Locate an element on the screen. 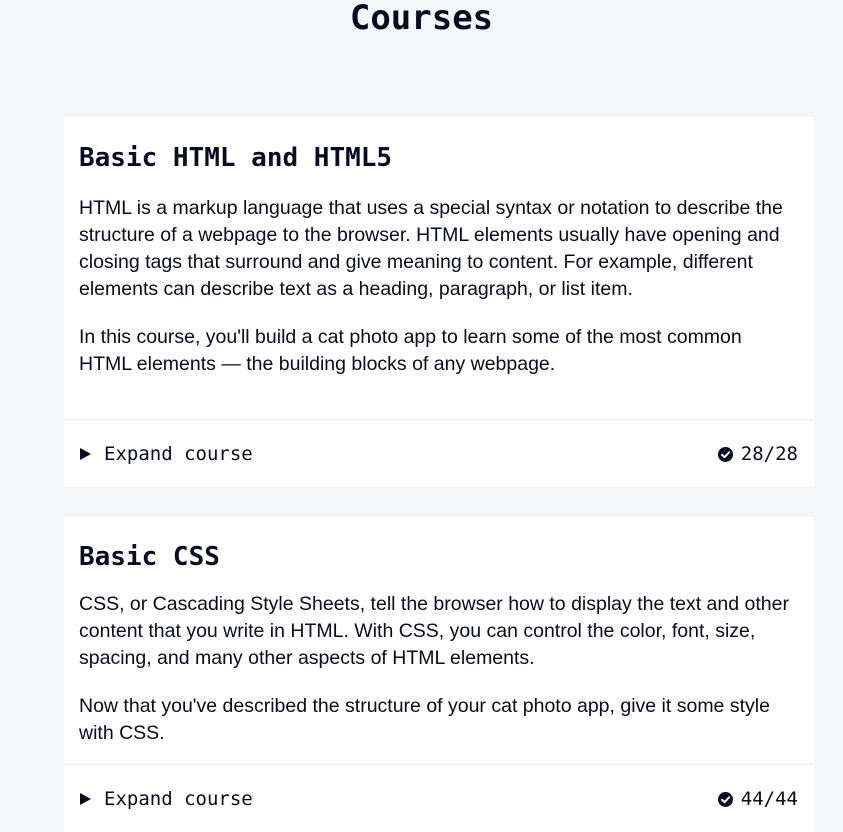 This screenshot has height=832, width=843. course-progress: 44/44 is located at coordinates (757, 799).